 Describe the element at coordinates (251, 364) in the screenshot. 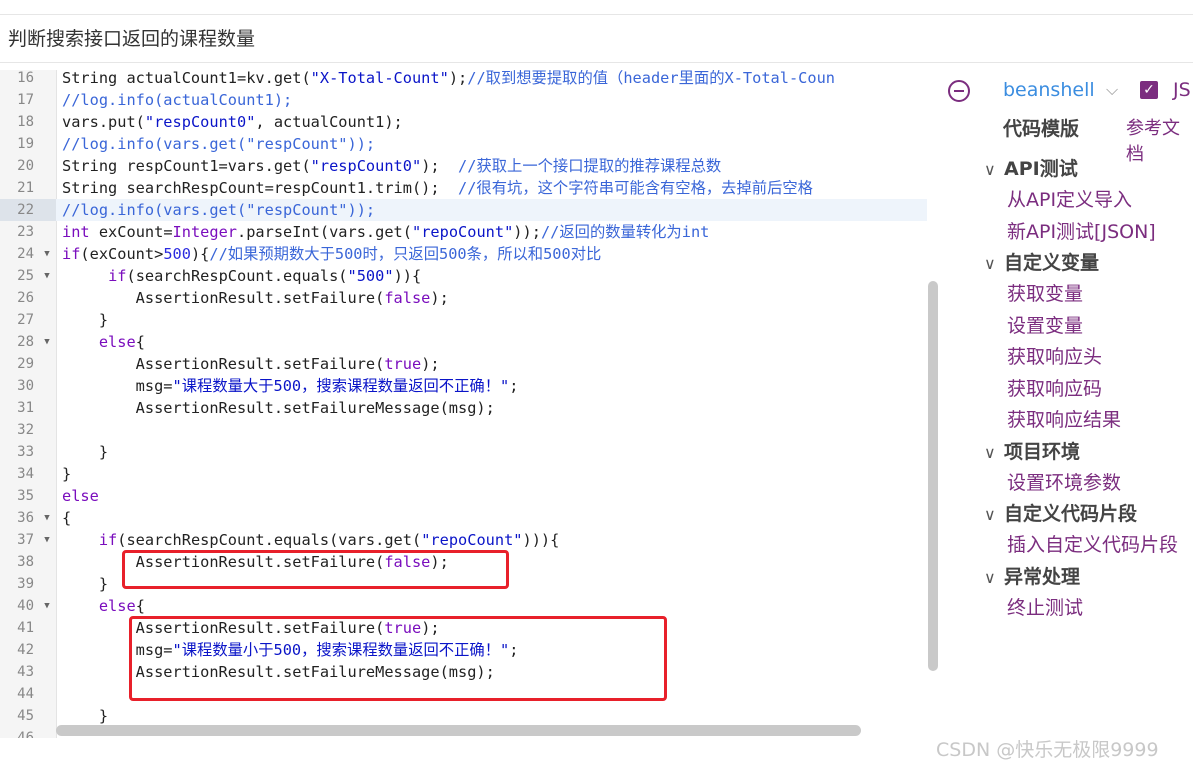

I see `code-text: AssertionResult.setFailure(true);` at that location.